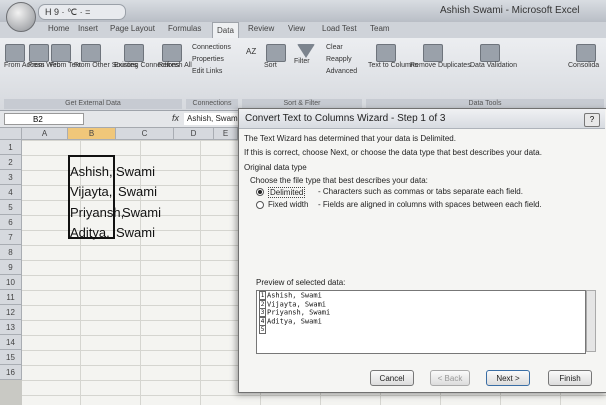 The height and width of the screenshot is (405, 606). Describe the element at coordinates (11, 237) in the screenshot. I see `row-header-7: 7` at that location.